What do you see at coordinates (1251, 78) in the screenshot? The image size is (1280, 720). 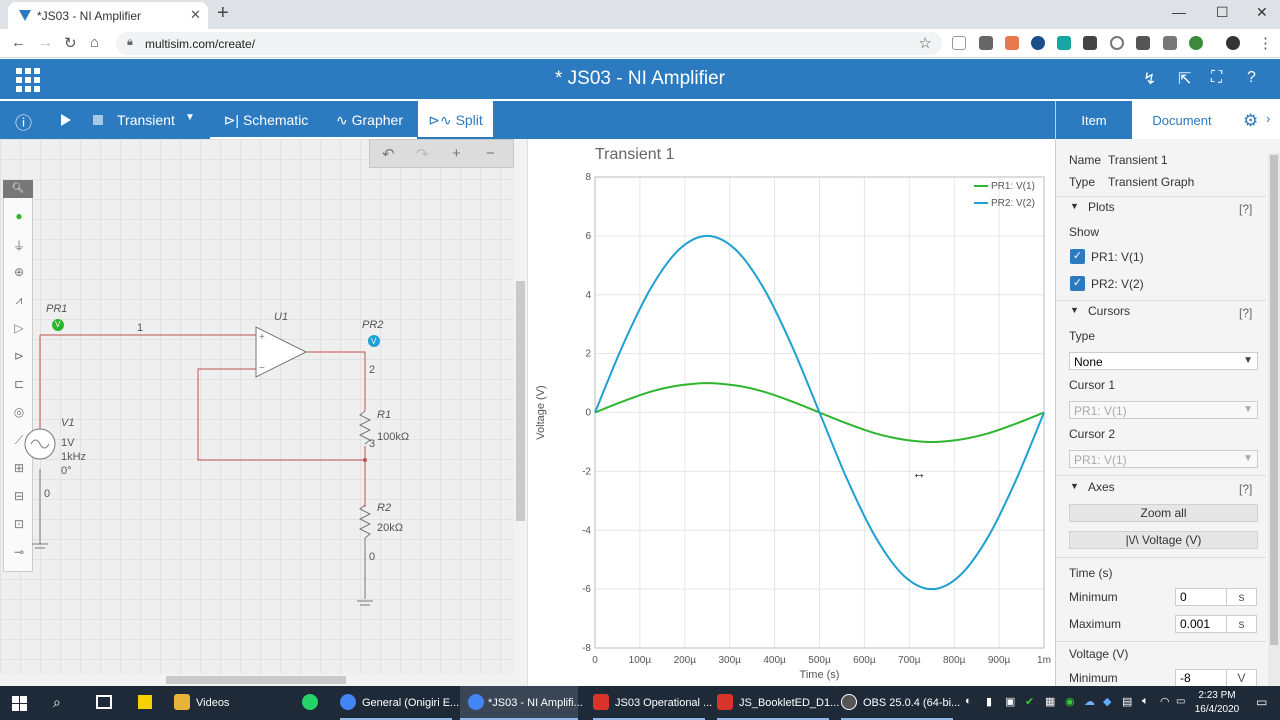 I see `help-icon: ?` at bounding box center [1251, 78].